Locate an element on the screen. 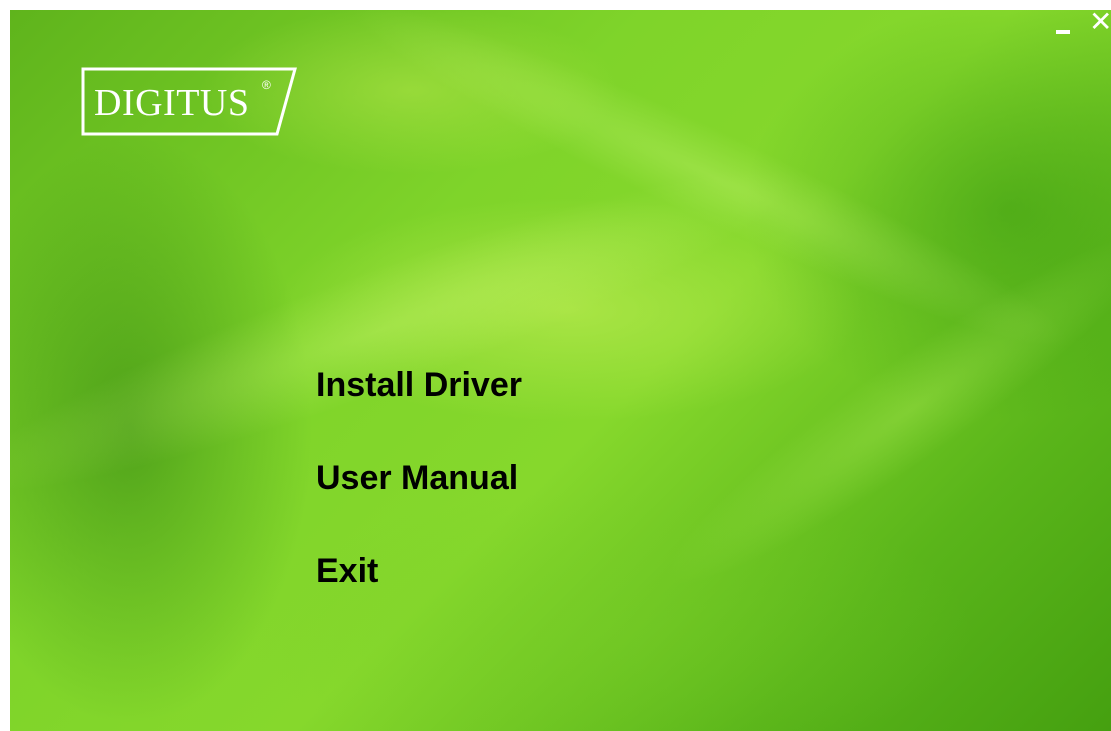 This screenshot has height=731, width=1111. close-icon: ✕ is located at coordinates (1100, 24).